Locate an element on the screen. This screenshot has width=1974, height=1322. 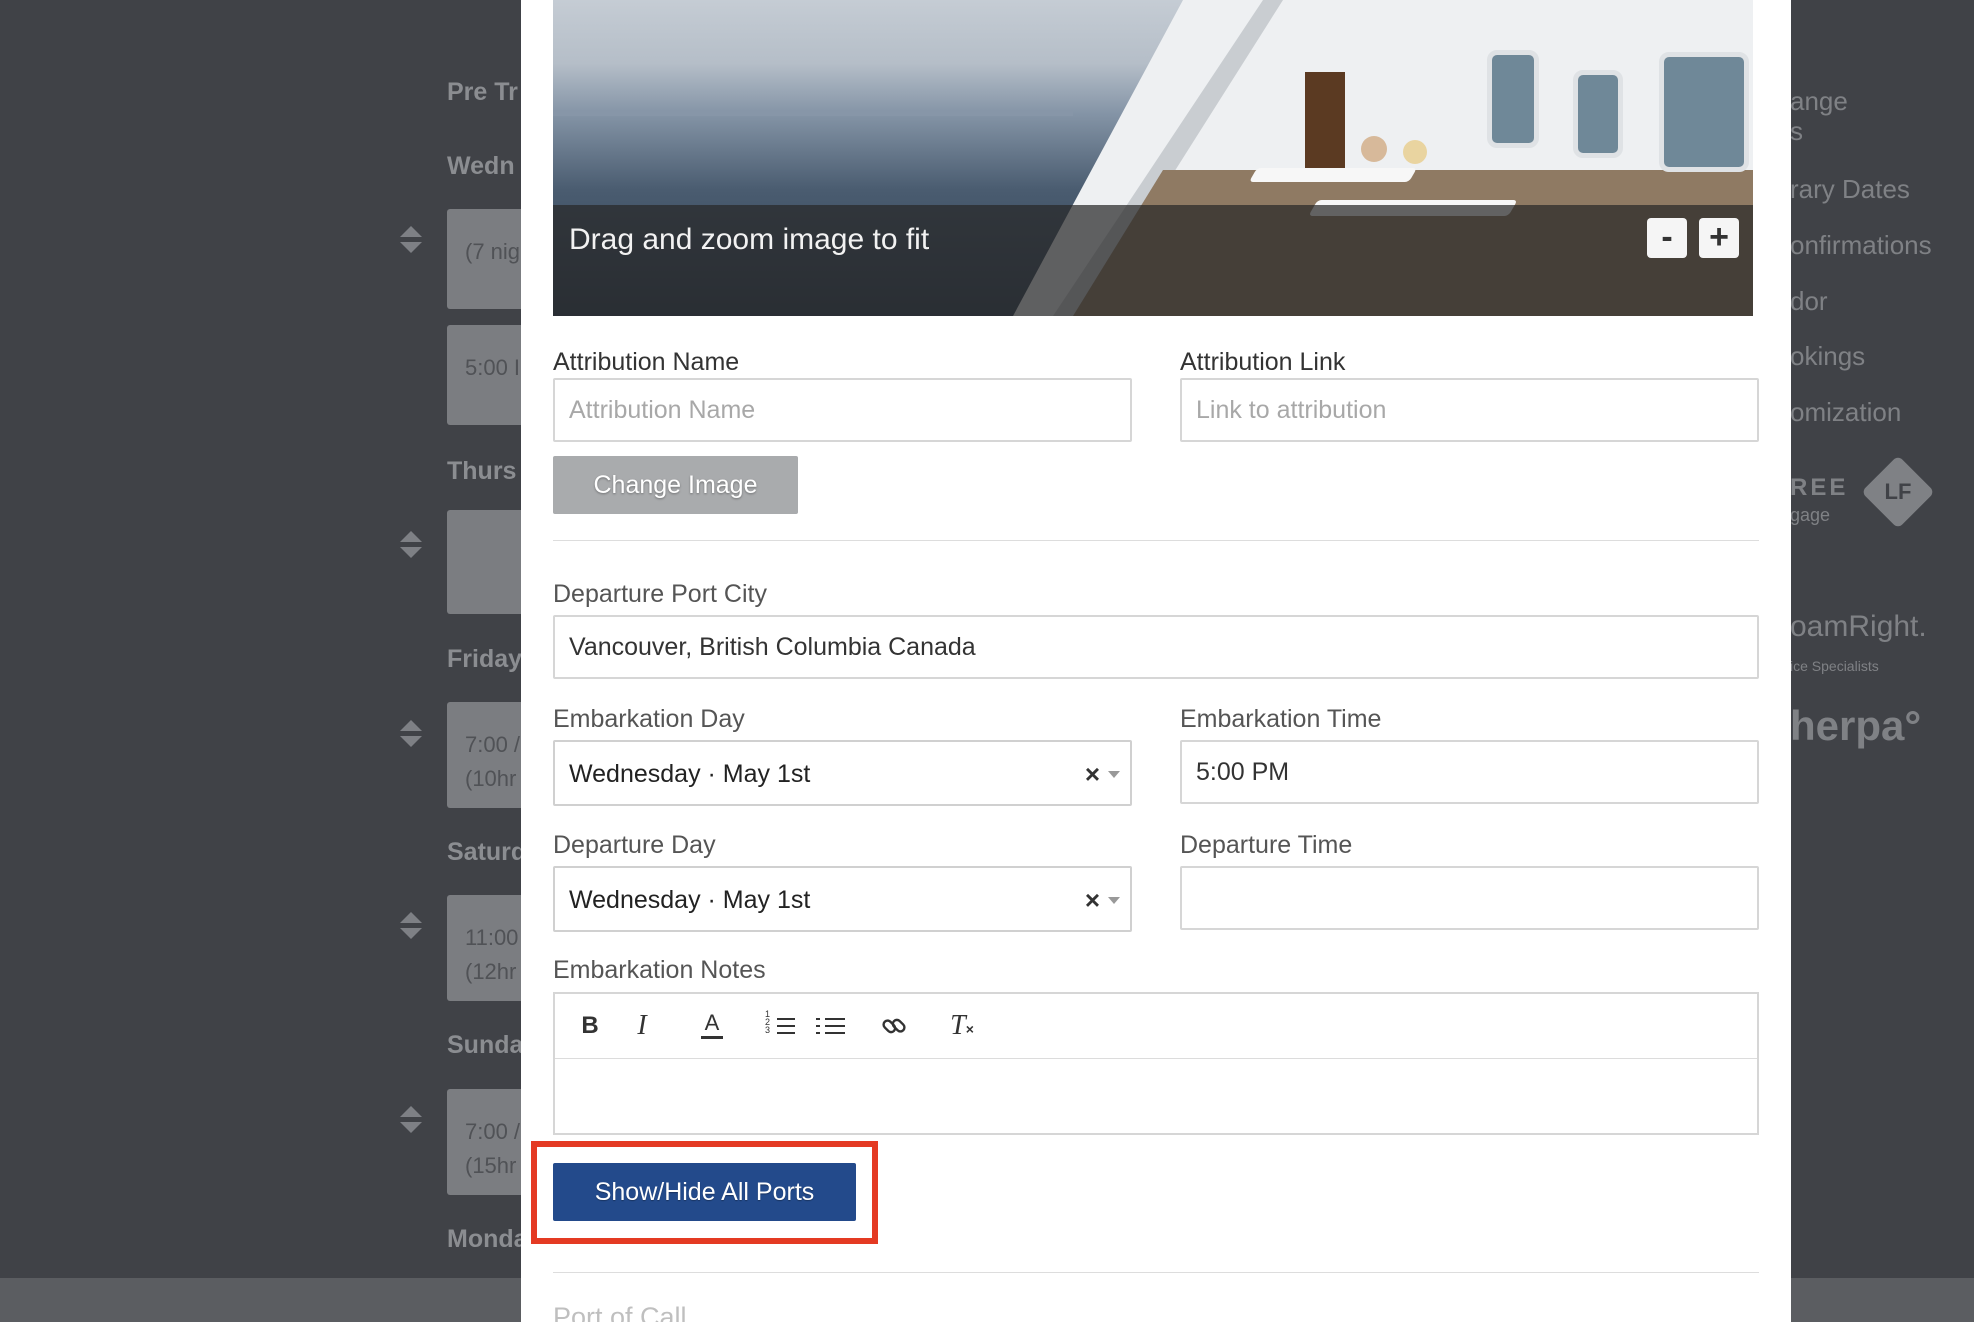
embarkation-time-label: Embarkation Time is located at coordinates (1281, 719).